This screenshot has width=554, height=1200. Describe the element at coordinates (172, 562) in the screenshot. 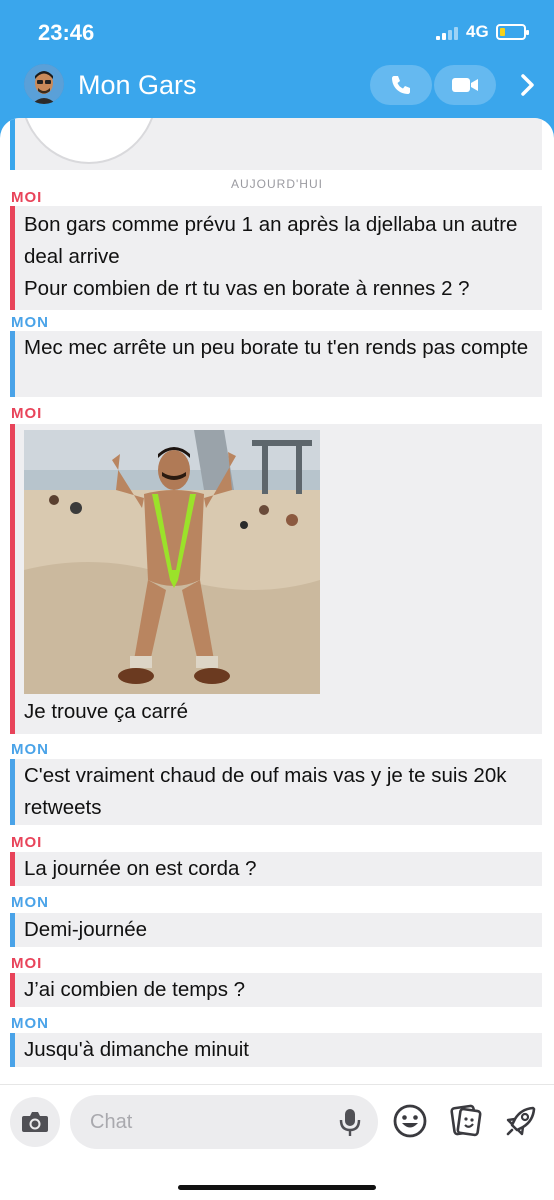

I see `shared-photo` at that location.